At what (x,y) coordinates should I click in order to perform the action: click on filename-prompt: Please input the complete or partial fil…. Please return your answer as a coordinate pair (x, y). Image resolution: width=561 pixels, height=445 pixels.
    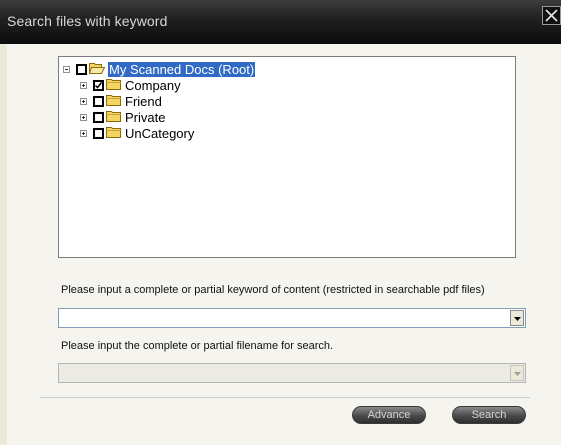
    Looking at the image, I should click on (197, 346).